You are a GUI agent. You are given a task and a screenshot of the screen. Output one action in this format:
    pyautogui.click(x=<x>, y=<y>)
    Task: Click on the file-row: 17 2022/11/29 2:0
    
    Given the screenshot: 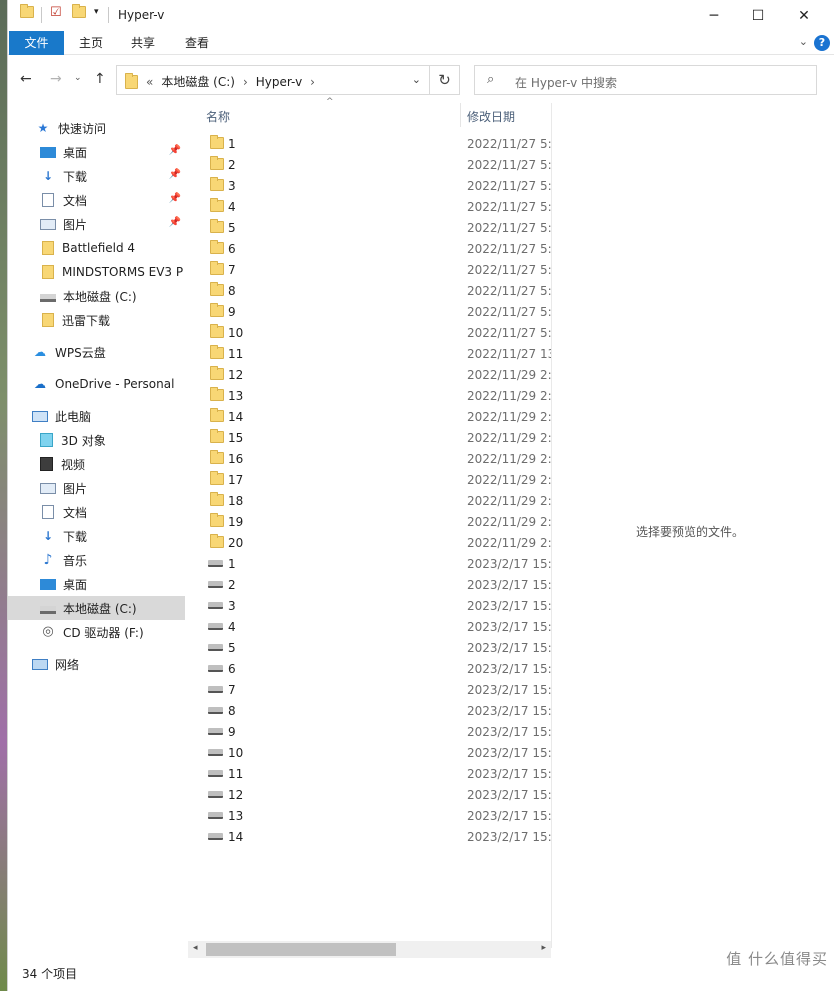 What is the action you would take?
    pyautogui.click(x=369, y=479)
    